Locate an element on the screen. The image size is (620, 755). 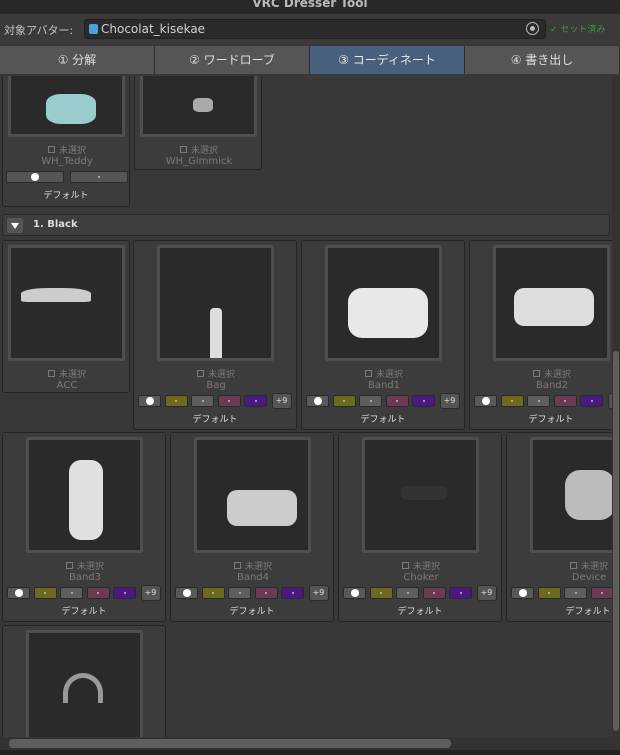
tab-coordinate: ③ コーディネート is located at coordinates (387, 60).